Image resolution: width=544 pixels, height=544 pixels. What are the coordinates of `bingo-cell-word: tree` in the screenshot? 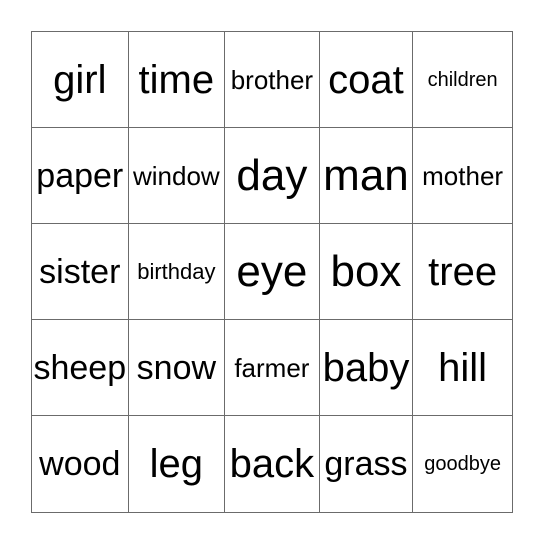 It's located at (463, 271).